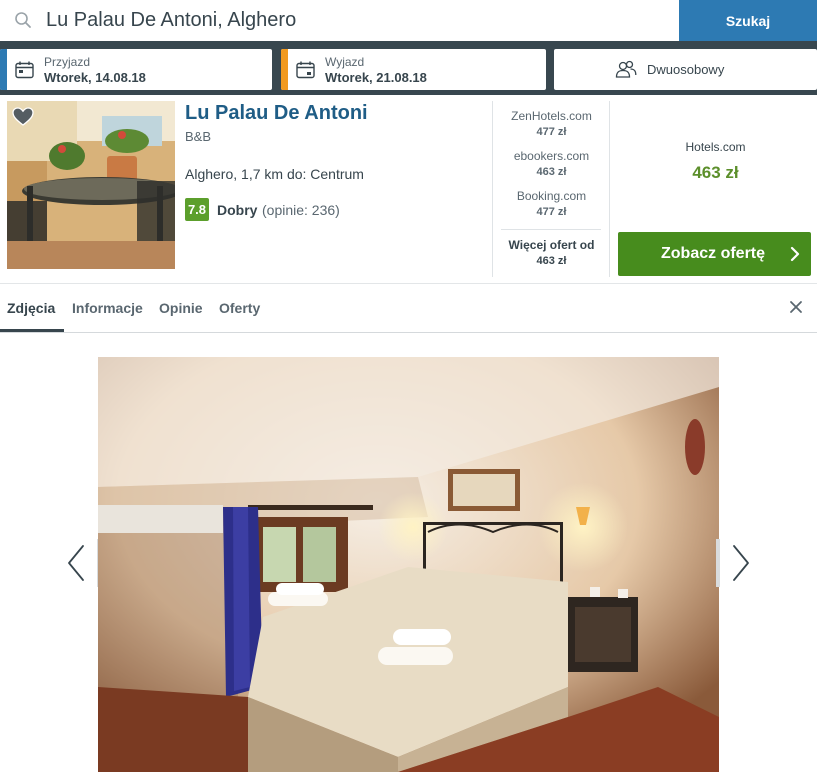  What do you see at coordinates (31, 308) in the screenshot?
I see `tab-photos: Zdjęcia` at bounding box center [31, 308].